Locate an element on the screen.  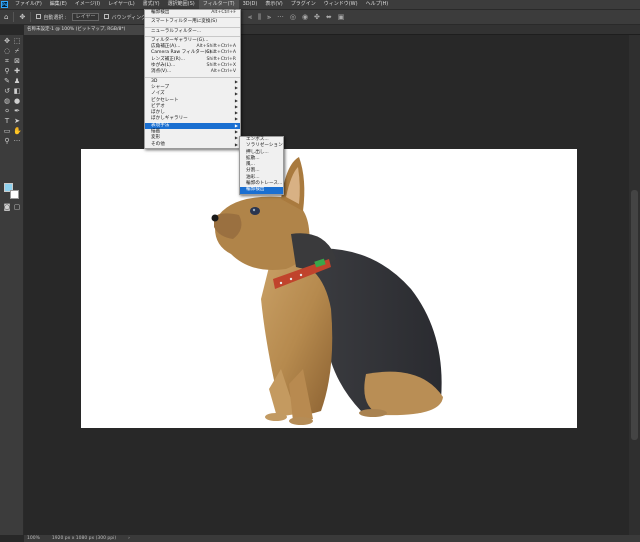
zoom-level: 100% is located at coordinates (33, 538).